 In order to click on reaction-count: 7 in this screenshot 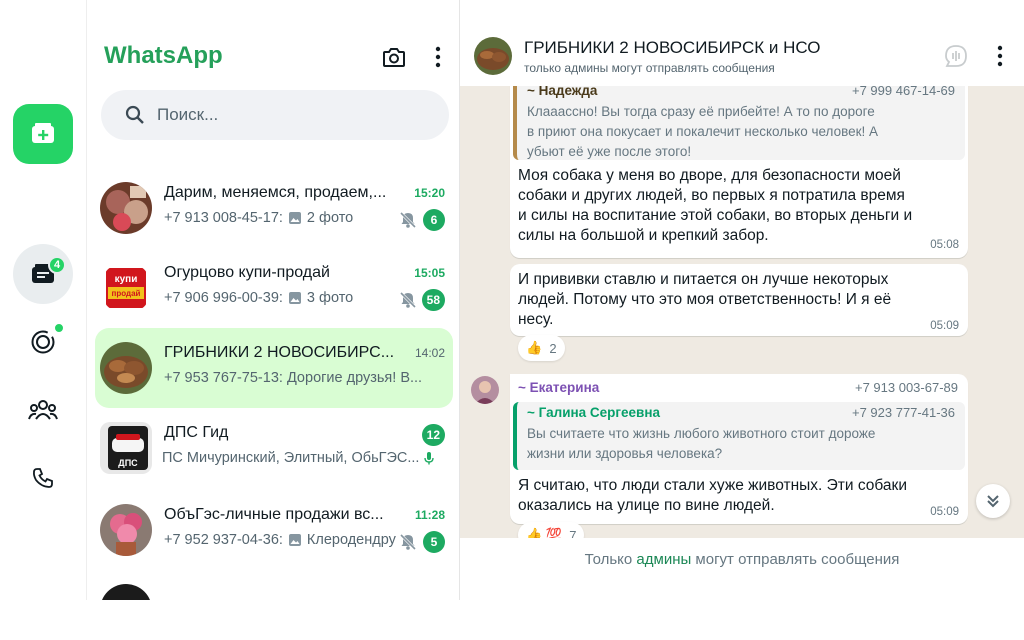, I will do `click(573, 533)`.